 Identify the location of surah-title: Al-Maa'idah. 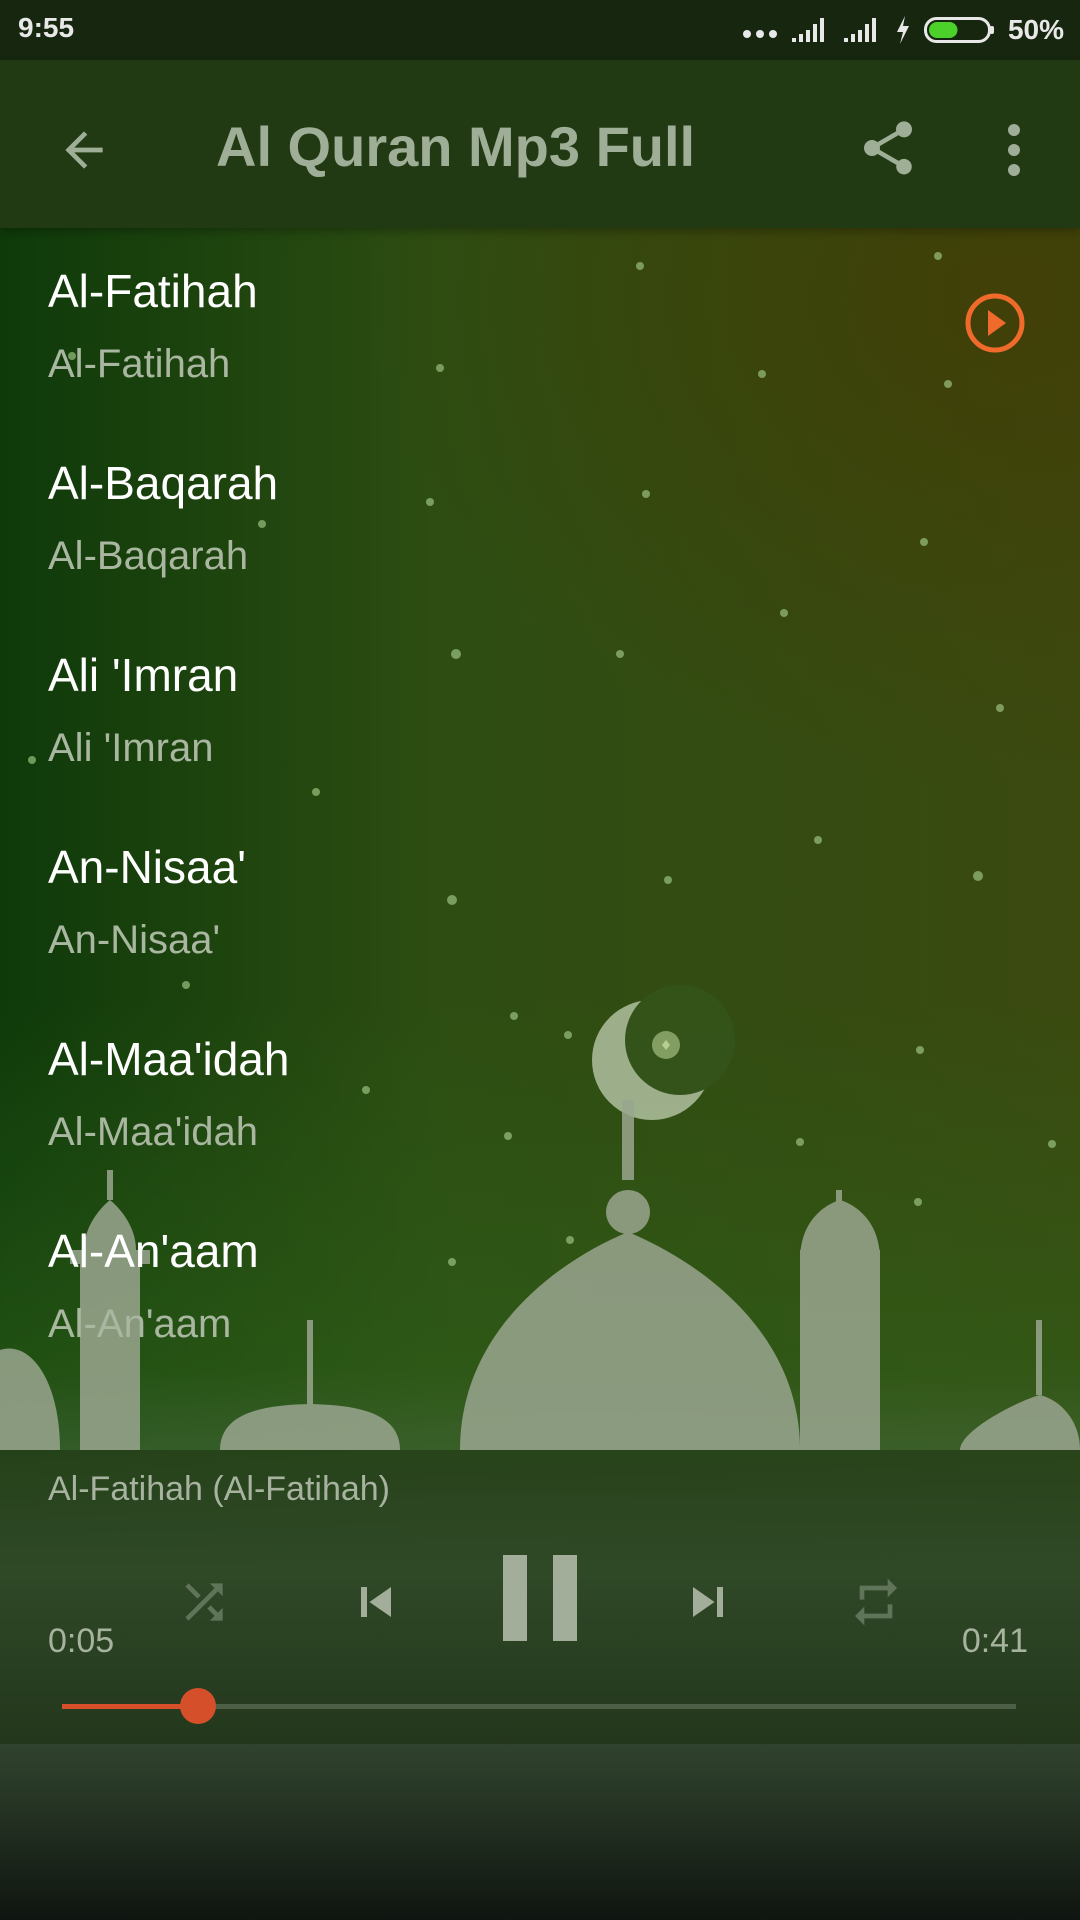
(169, 1059).